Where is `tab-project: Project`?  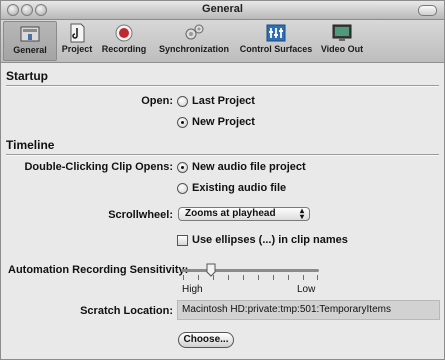 tab-project: Project is located at coordinates (77, 41).